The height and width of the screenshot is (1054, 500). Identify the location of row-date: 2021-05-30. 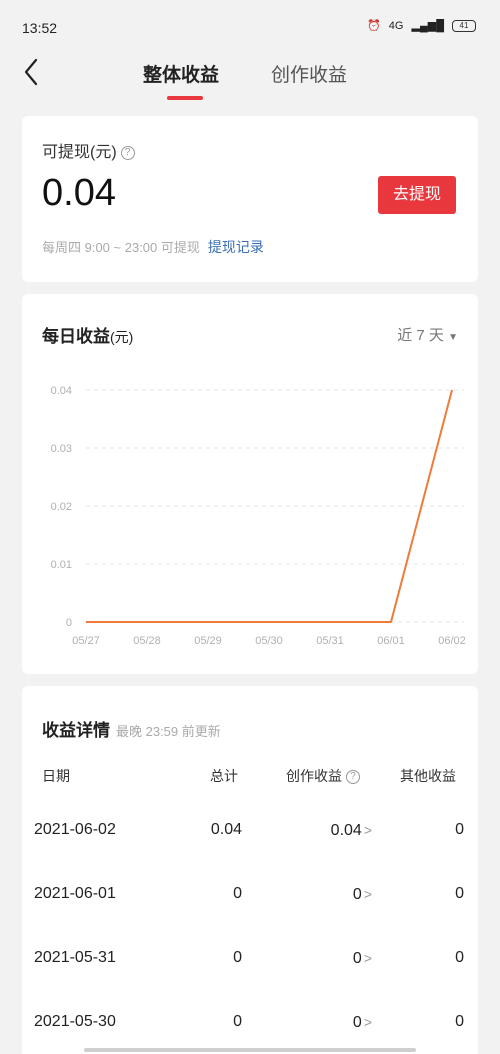
(75, 1021).